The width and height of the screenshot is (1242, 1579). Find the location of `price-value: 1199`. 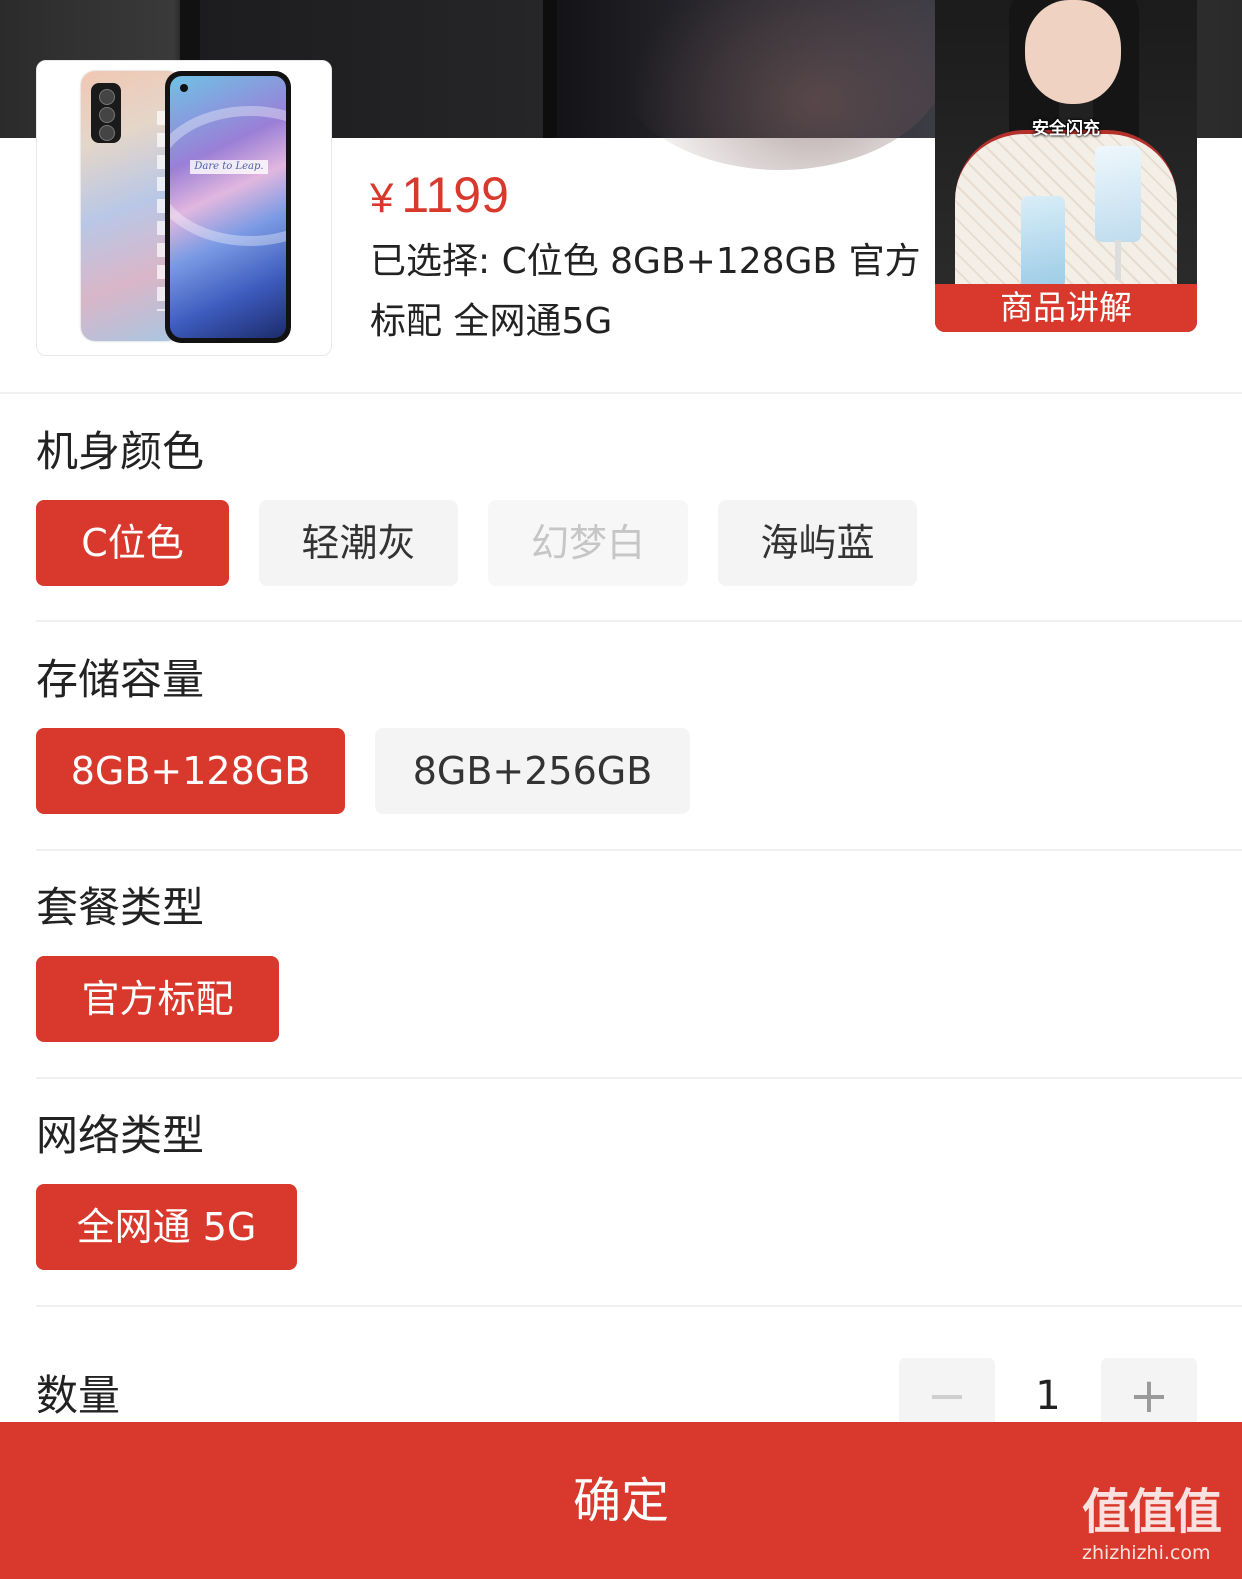

price-value: 1199 is located at coordinates (455, 195).